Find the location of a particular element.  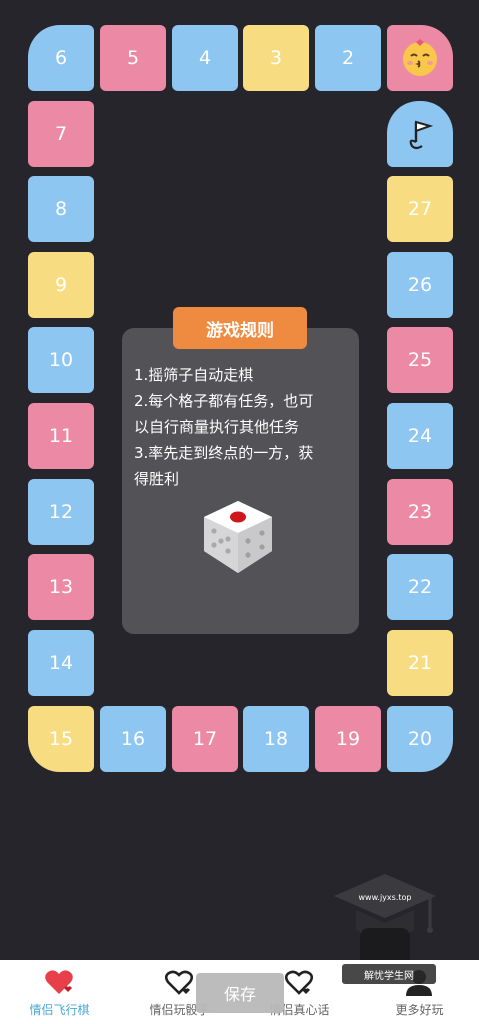

finish-flag-icon is located at coordinates (421, 135).